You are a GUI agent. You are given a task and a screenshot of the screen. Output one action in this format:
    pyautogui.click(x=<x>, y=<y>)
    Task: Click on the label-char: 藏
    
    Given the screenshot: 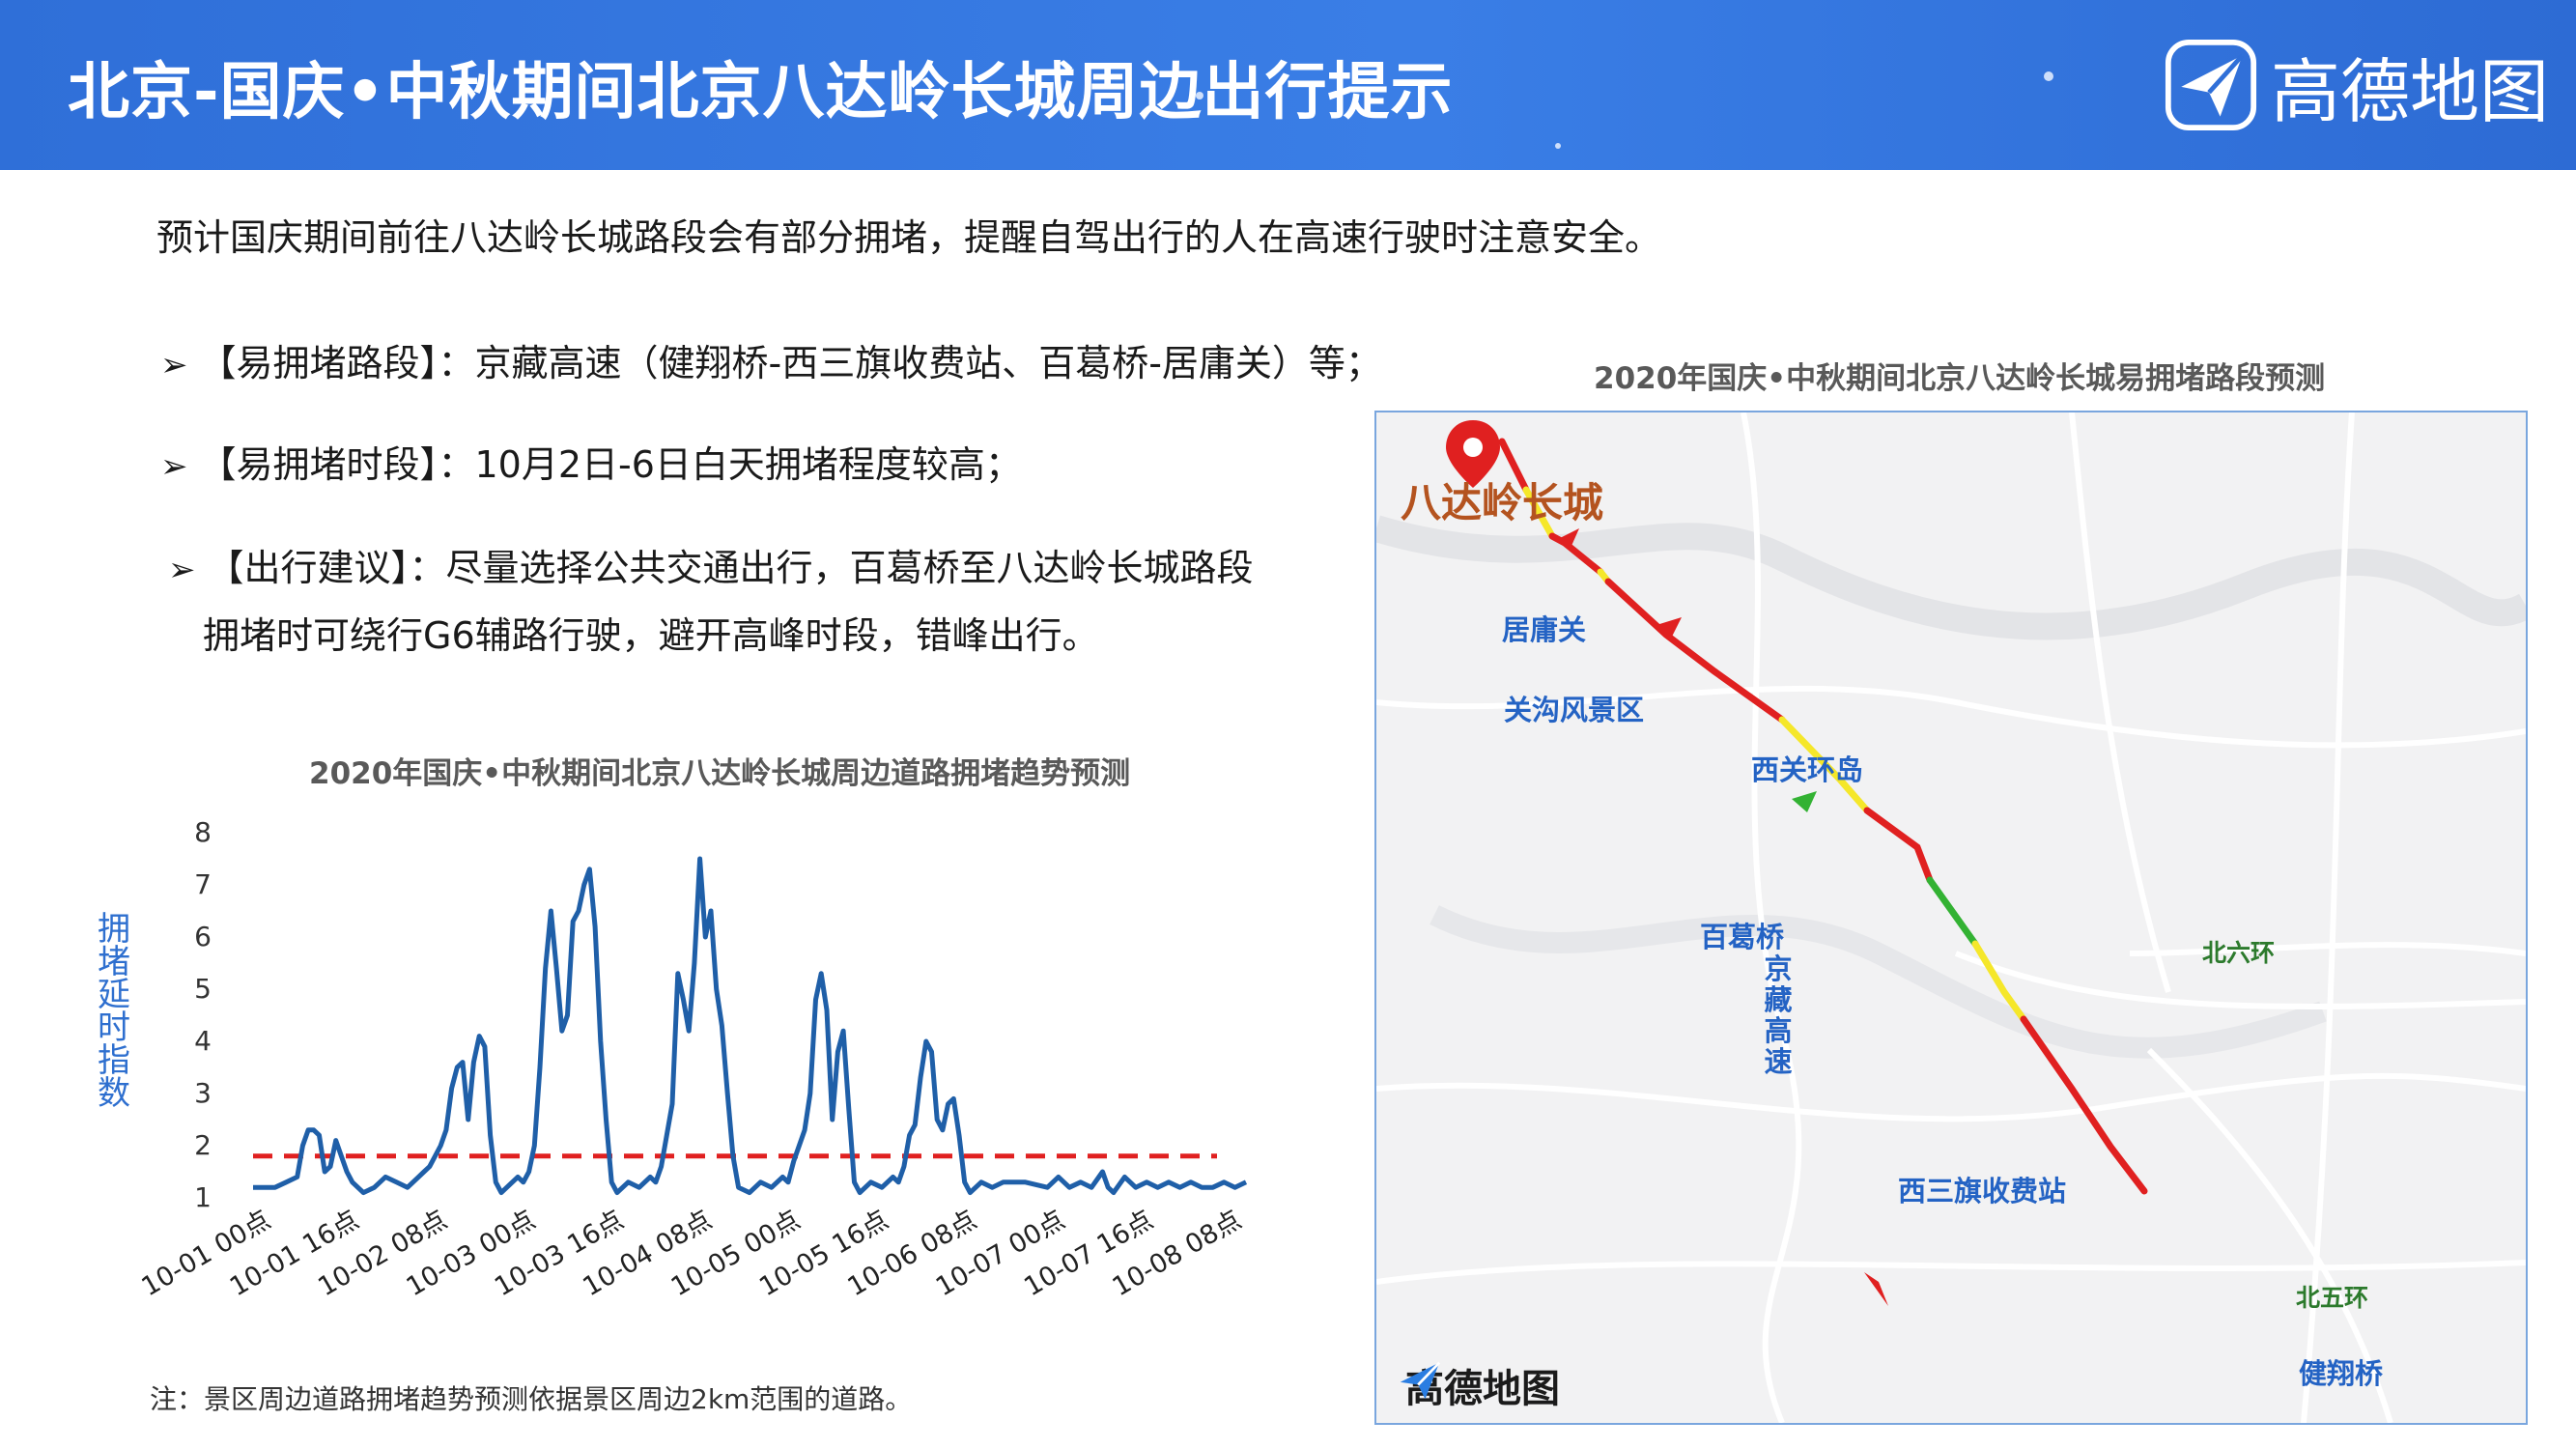 What is the action you would take?
    pyautogui.click(x=1778, y=999)
    